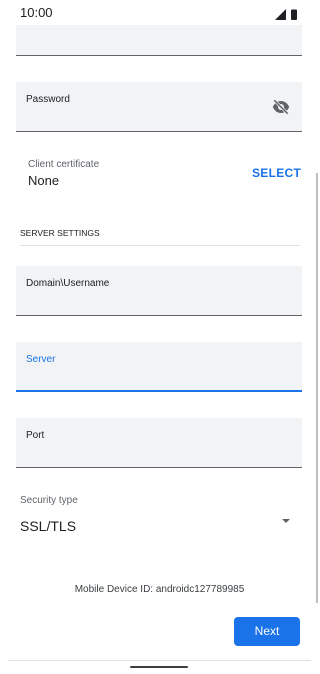  I want to click on client-certificate-label: Client certificate, so click(64, 164).